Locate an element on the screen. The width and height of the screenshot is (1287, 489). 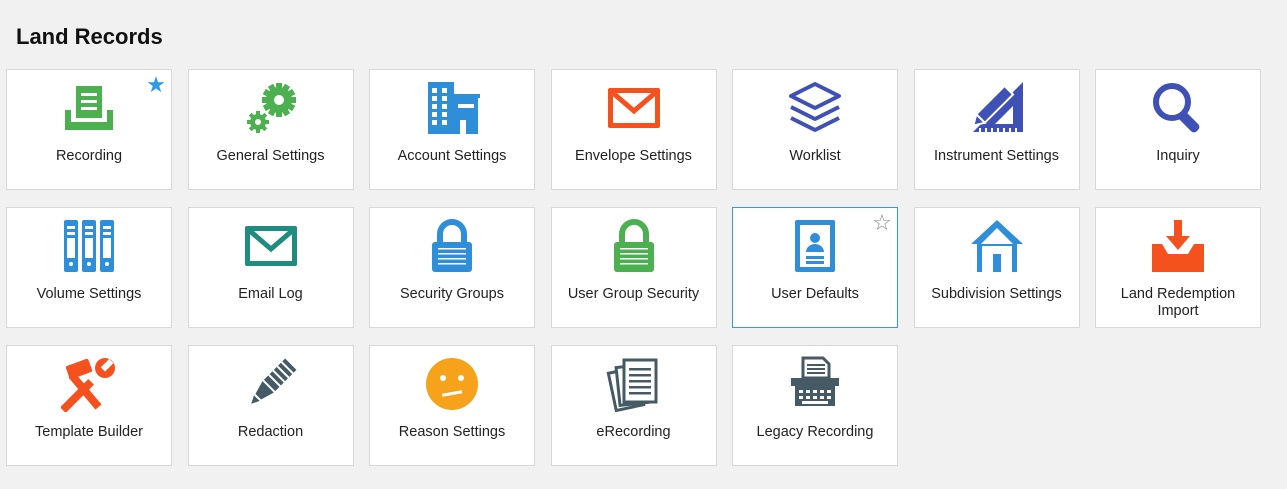
tile-general-settings: General Settings is located at coordinates (270, 129).